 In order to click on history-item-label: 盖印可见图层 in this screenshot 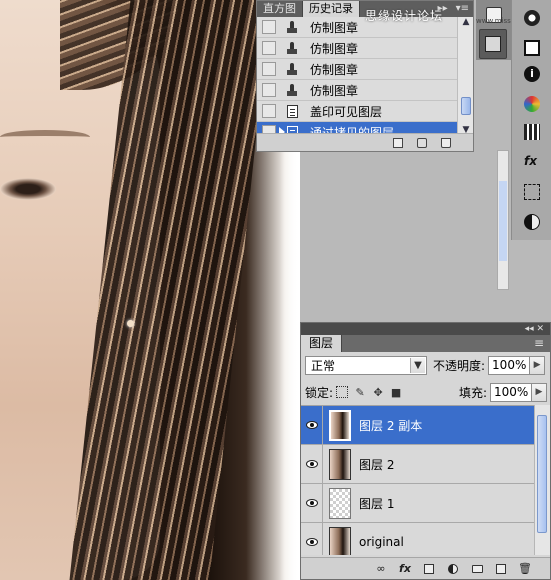, I will do `click(346, 111)`.